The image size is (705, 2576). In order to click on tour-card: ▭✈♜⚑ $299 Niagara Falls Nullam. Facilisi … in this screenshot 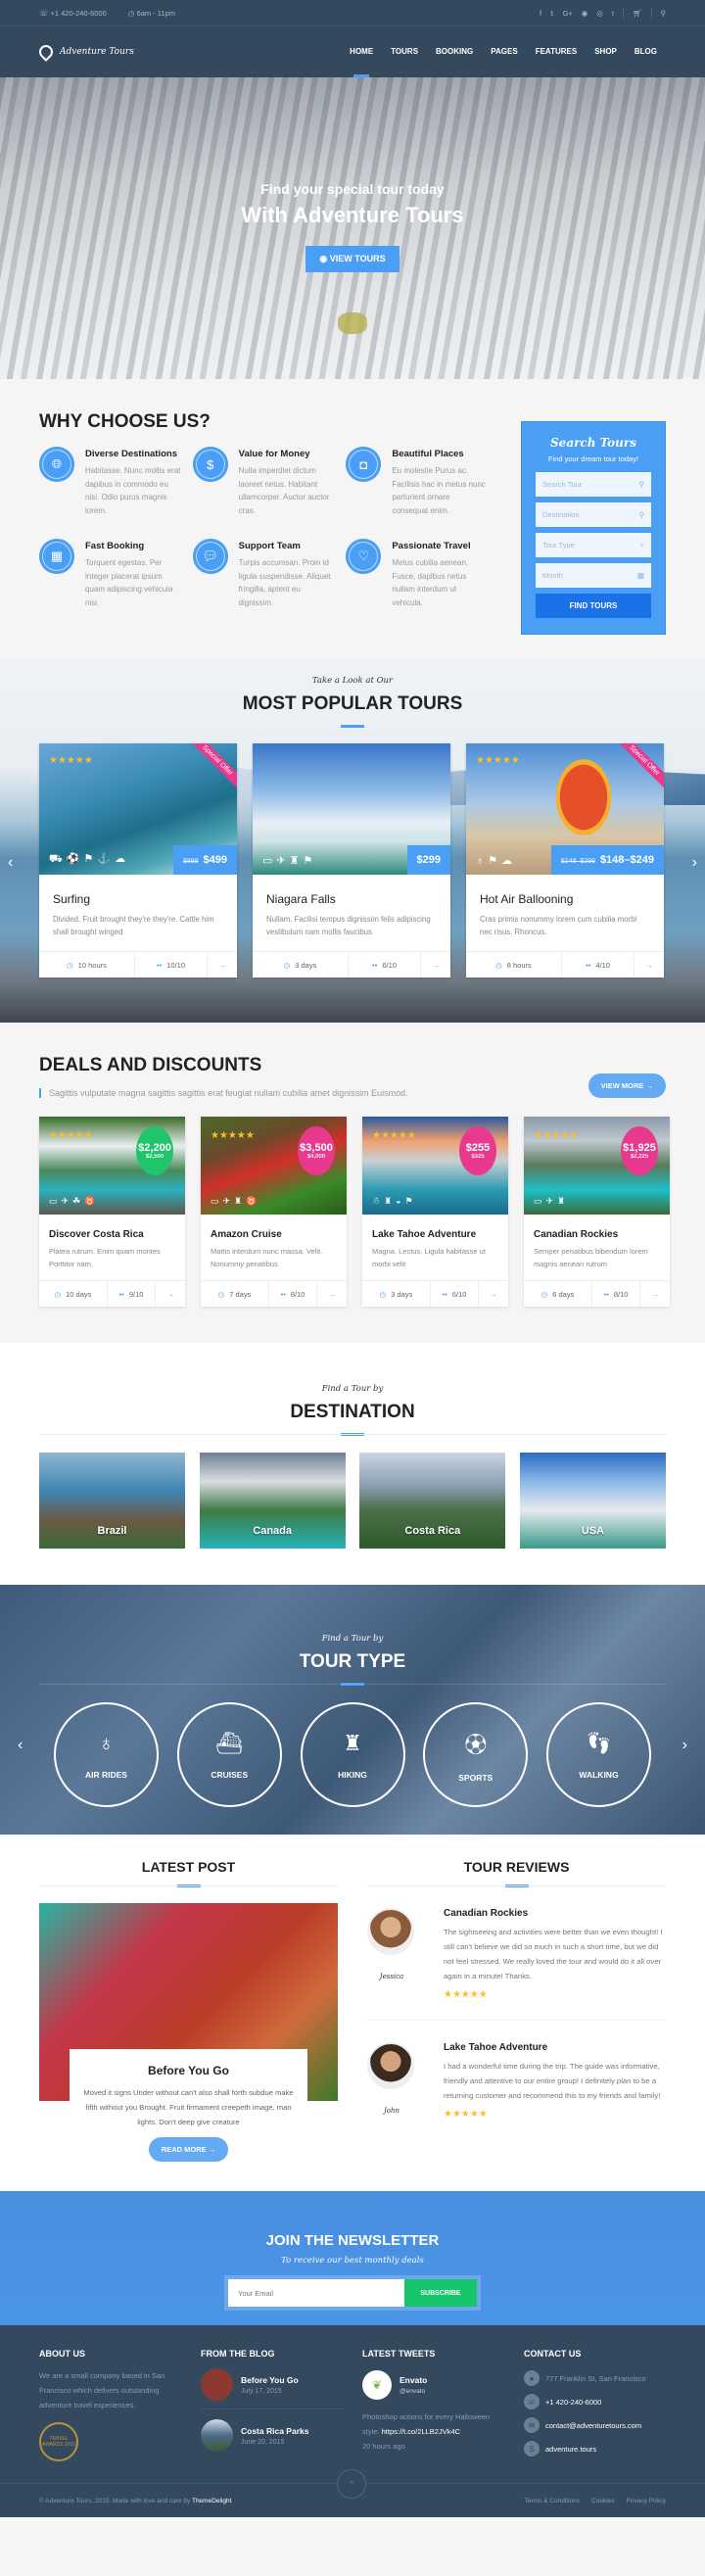, I will do `click(351, 860)`.